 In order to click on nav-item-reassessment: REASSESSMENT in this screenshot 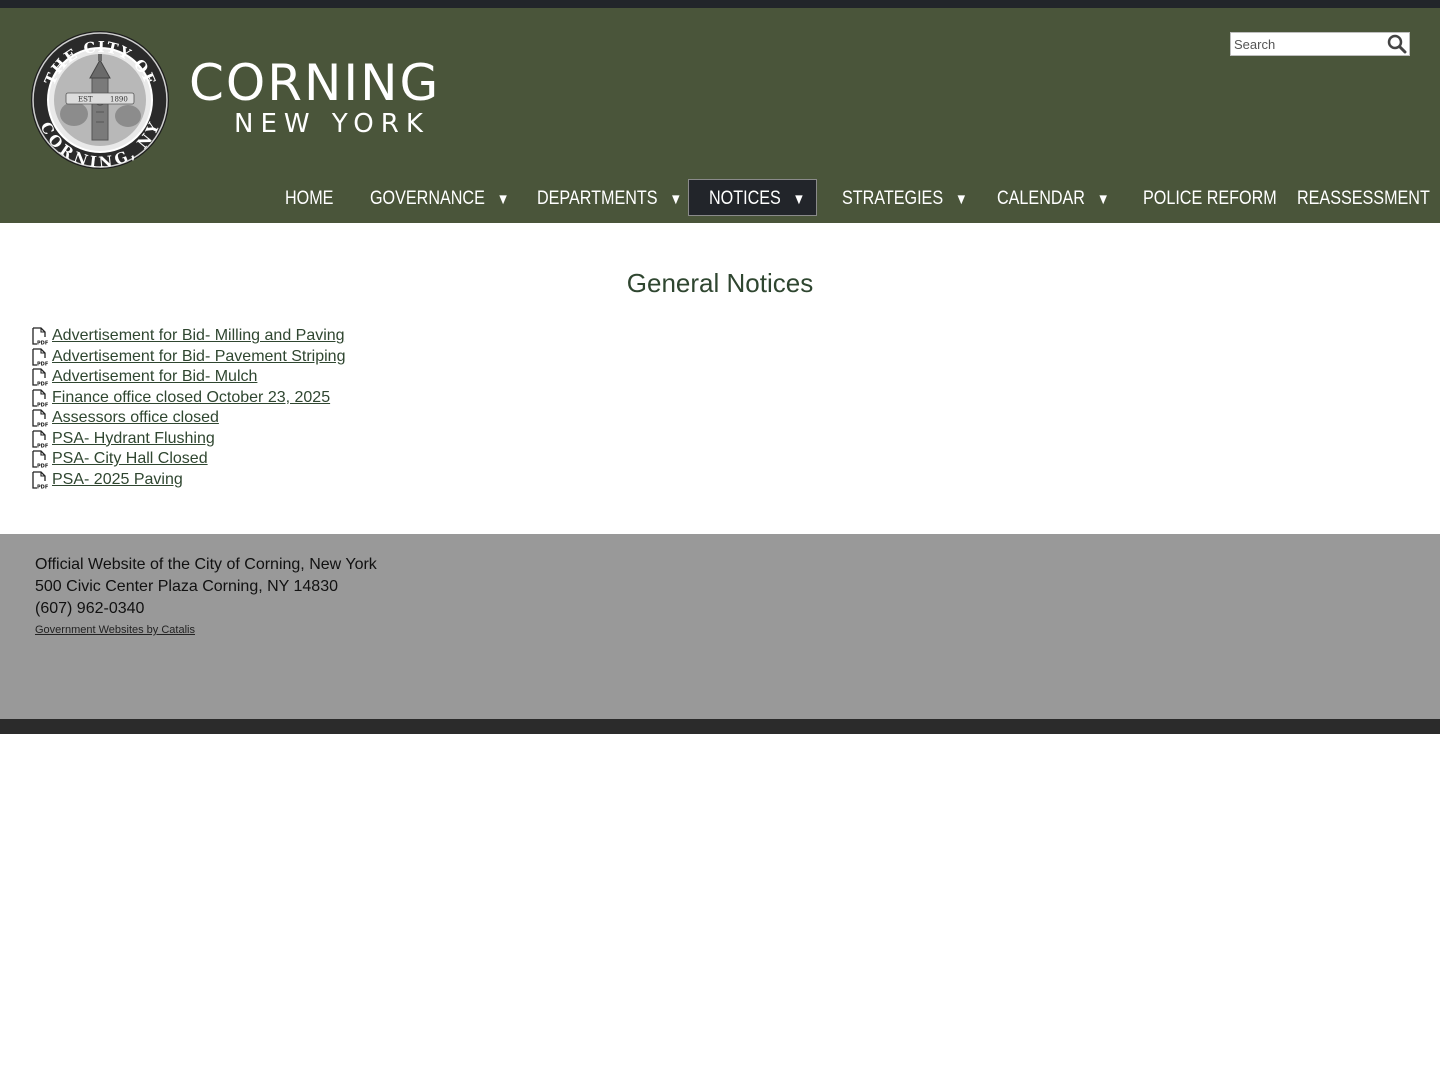, I will do `click(1363, 198)`.